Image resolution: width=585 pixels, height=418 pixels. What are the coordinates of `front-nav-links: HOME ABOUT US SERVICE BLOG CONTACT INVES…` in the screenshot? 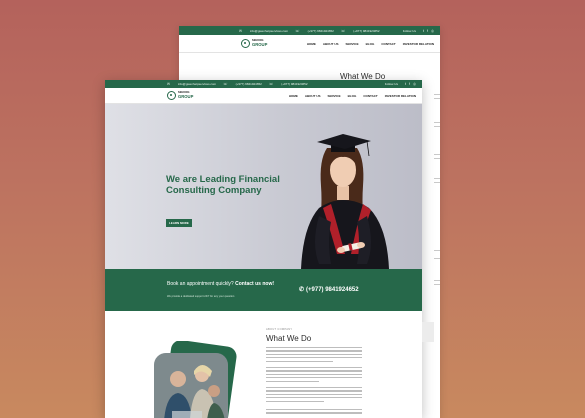 It's located at (352, 96).